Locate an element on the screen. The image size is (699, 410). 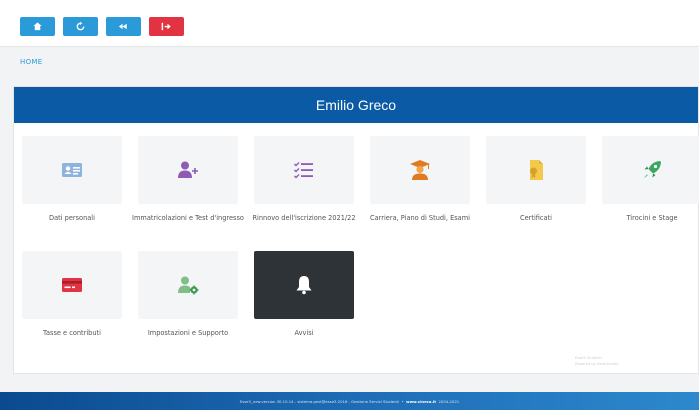
back-icon is located at coordinates (122, 26).